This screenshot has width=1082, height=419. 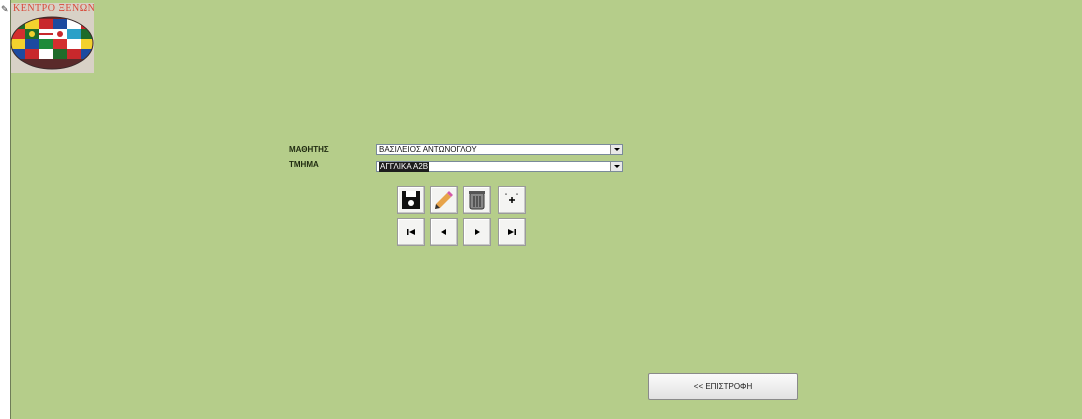 I want to click on edit-button, so click(x=444, y=200).